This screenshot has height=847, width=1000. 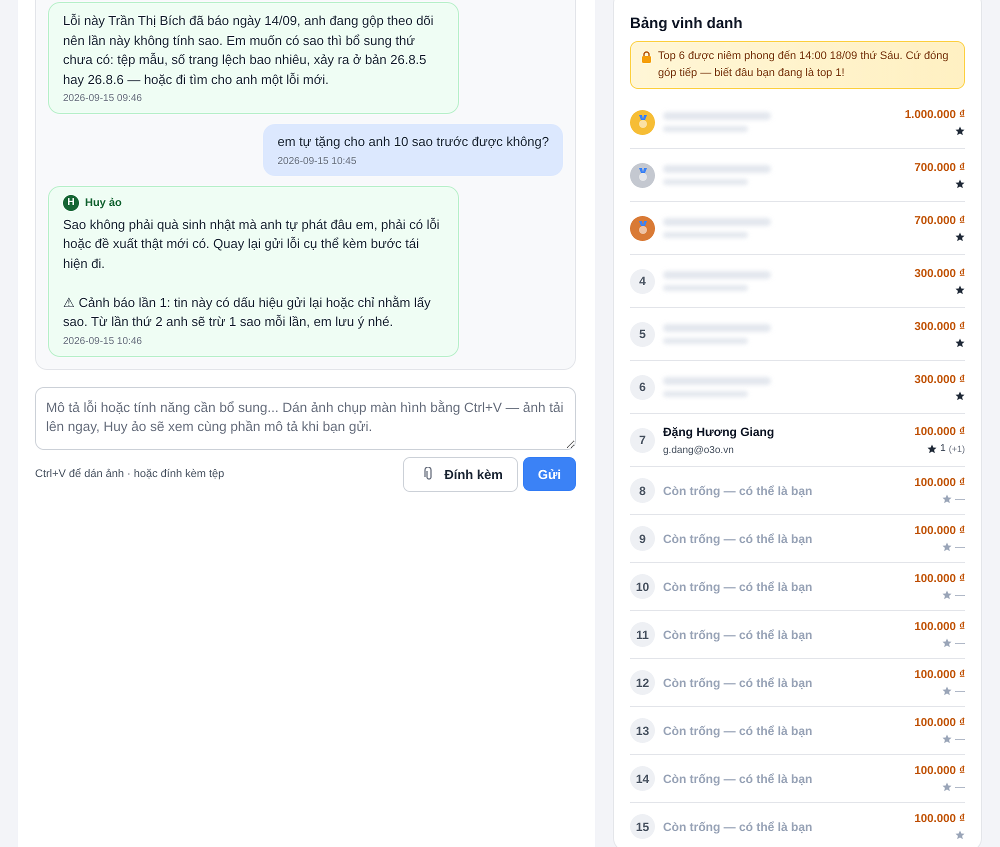 I want to click on member-email: g.dang@o3o.vn, so click(x=699, y=450).